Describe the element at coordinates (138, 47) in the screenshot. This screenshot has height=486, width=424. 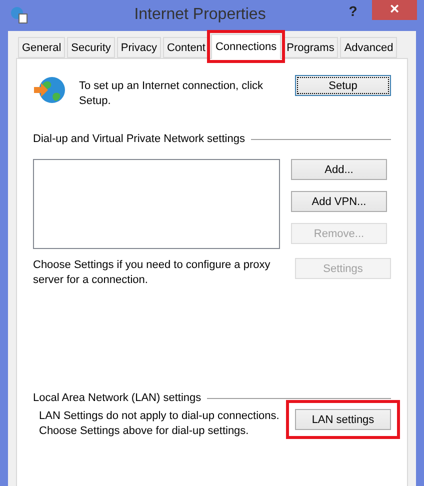
I see `tab: Privacy` at that location.